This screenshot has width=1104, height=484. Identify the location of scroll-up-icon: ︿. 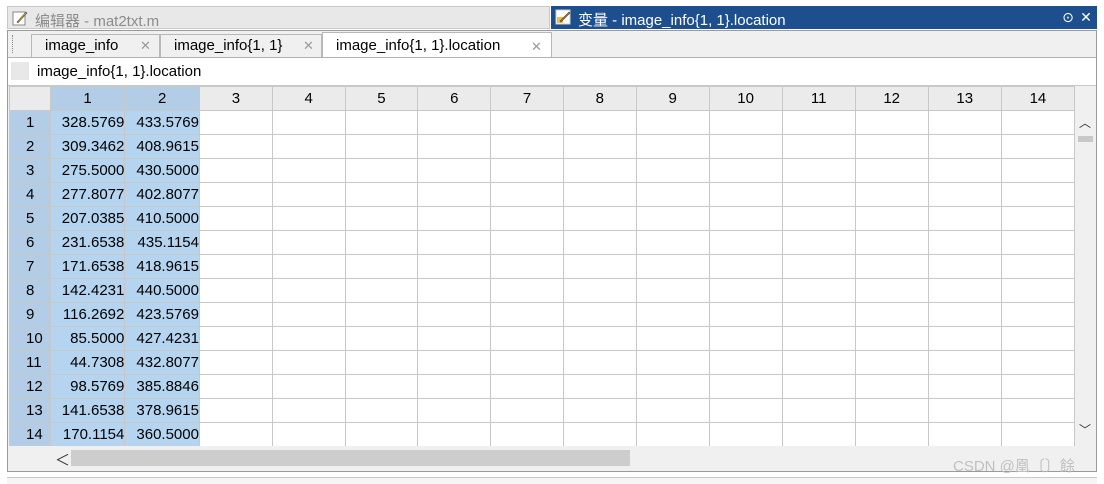
(1085, 122).